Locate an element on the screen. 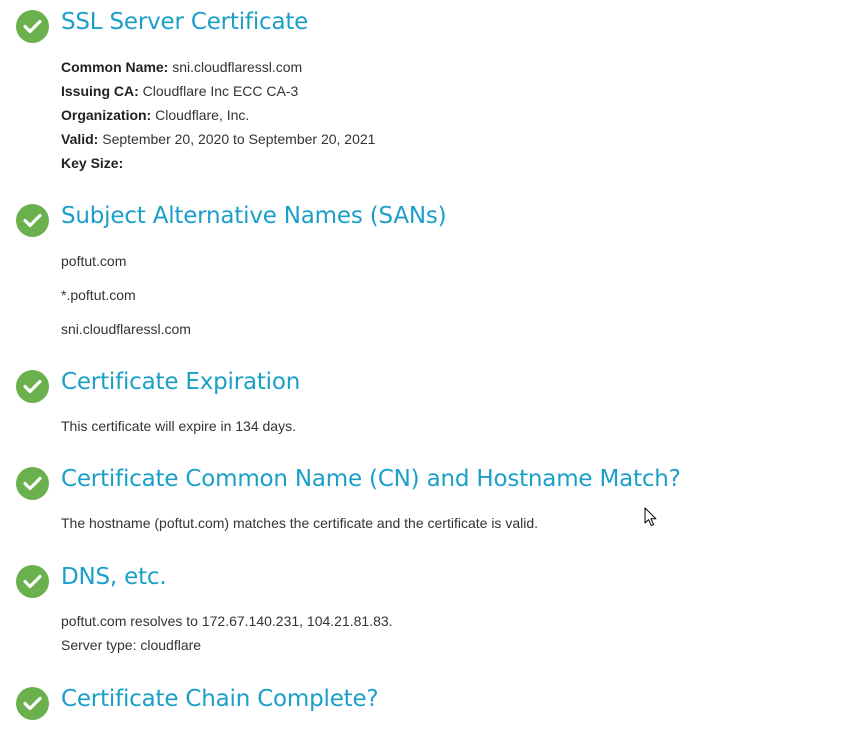  organization-row: Organization: Cloudflare, Inc. is located at coordinates (218, 115).